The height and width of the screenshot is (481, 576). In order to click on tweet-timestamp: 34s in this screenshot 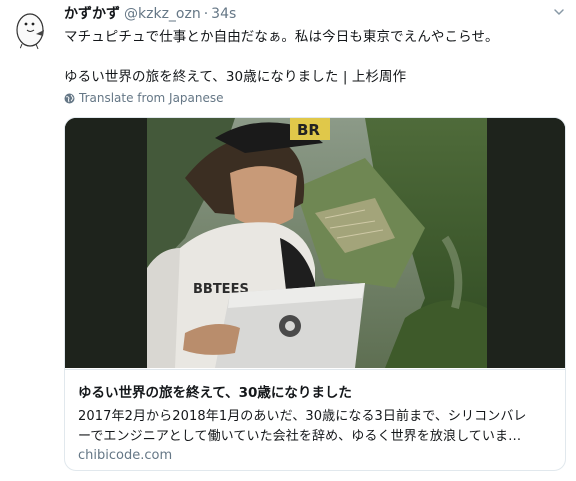, I will do `click(223, 14)`.